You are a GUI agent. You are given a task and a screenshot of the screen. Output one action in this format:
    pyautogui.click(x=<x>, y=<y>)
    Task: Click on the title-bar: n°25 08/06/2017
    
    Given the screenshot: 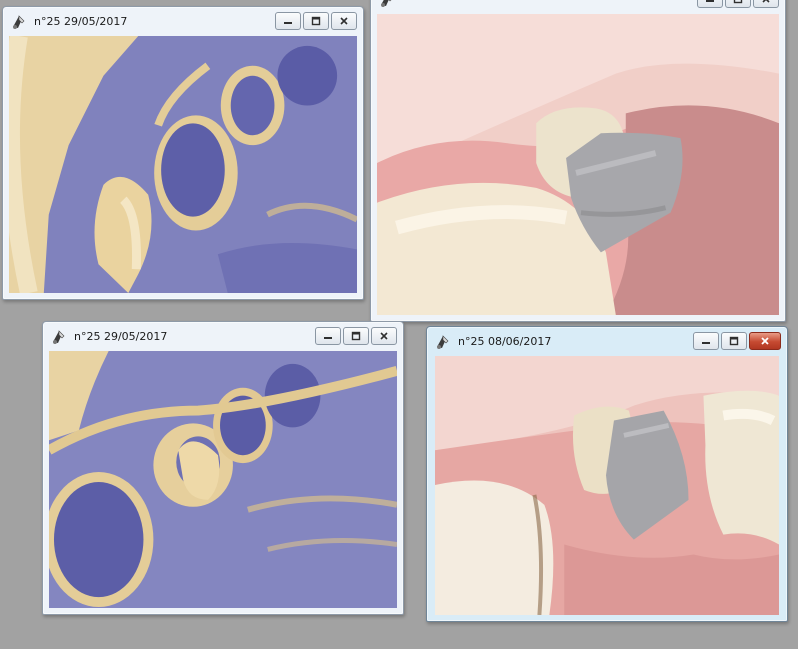 What is the action you would take?
    pyautogui.click(x=607, y=341)
    